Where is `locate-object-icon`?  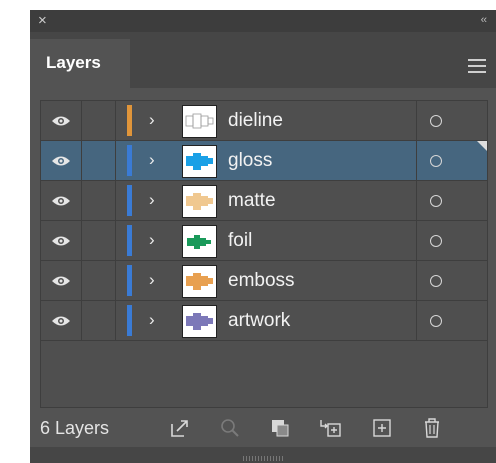
locate-object-icon is located at coordinates (230, 428).